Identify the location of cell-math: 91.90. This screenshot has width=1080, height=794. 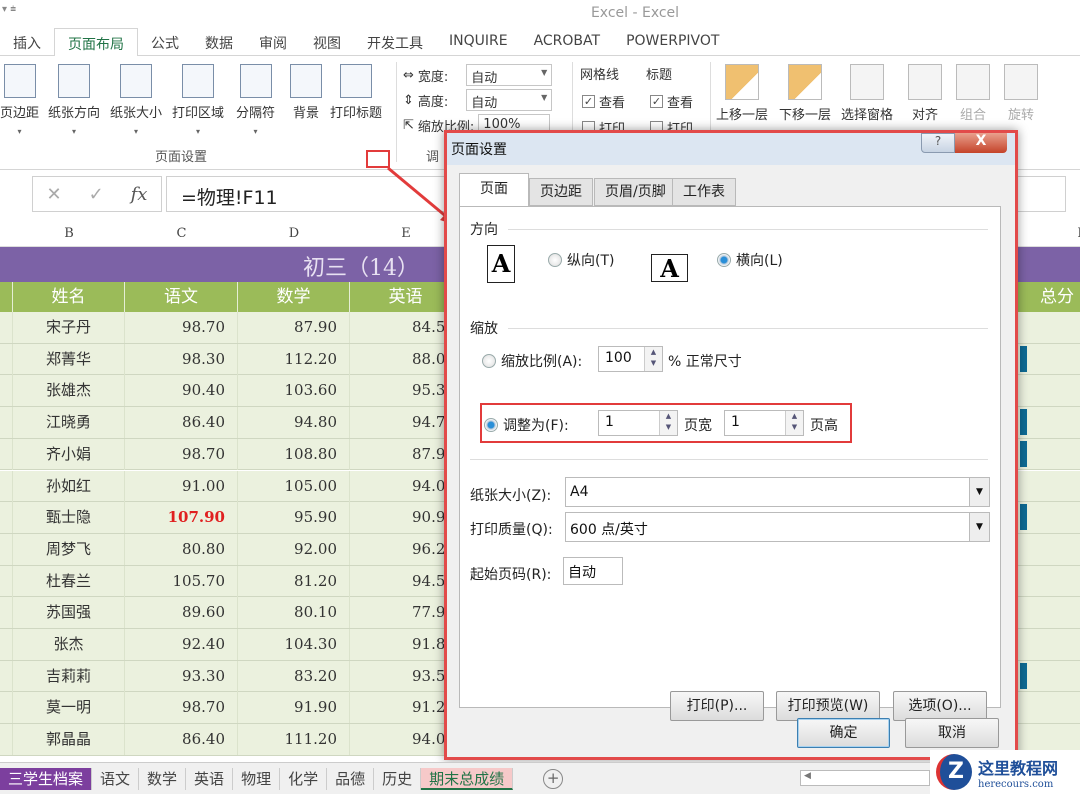
(294, 708).